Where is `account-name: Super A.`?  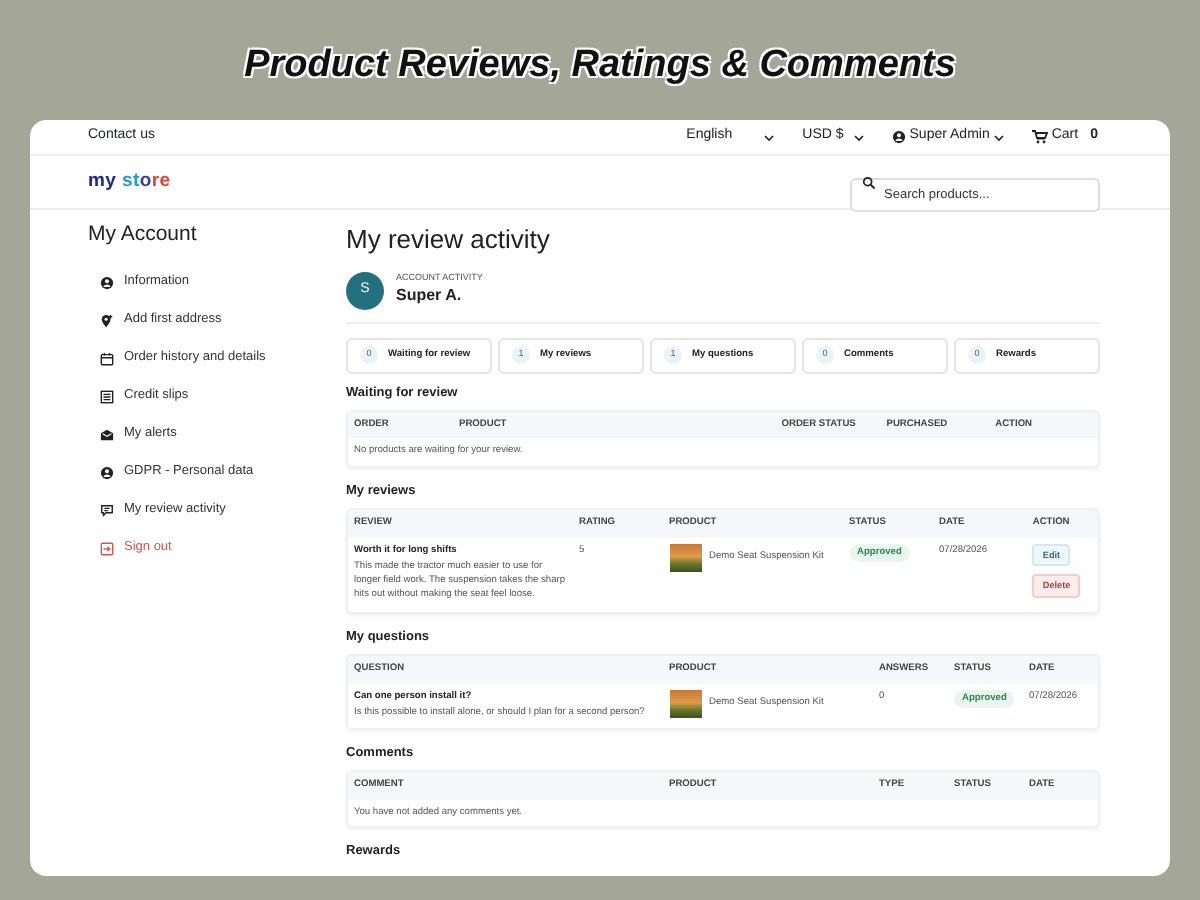 account-name: Super A. is located at coordinates (430, 296).